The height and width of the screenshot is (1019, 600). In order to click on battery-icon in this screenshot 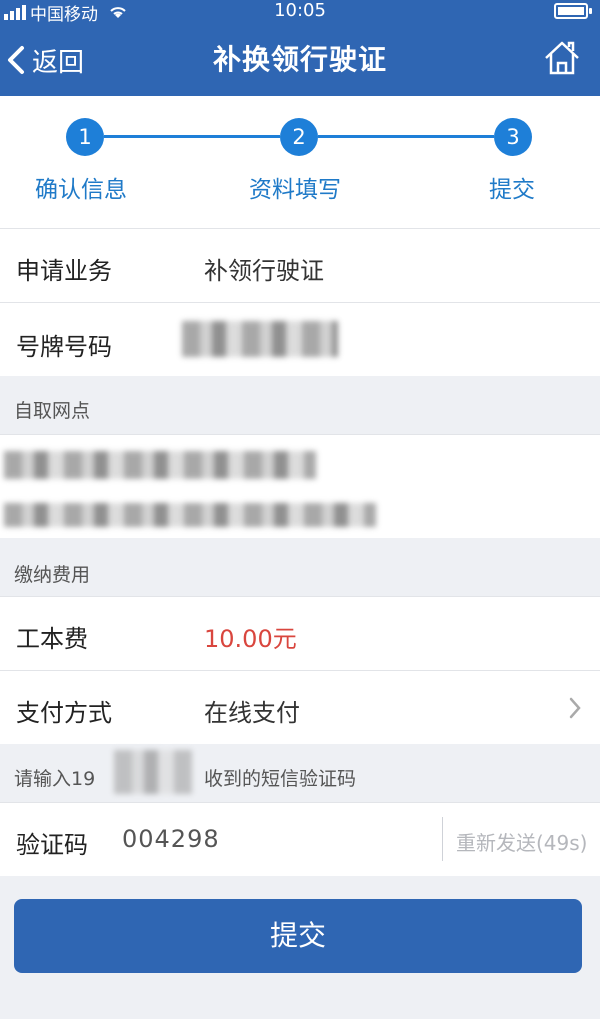, I will do `click(573, 11)`.